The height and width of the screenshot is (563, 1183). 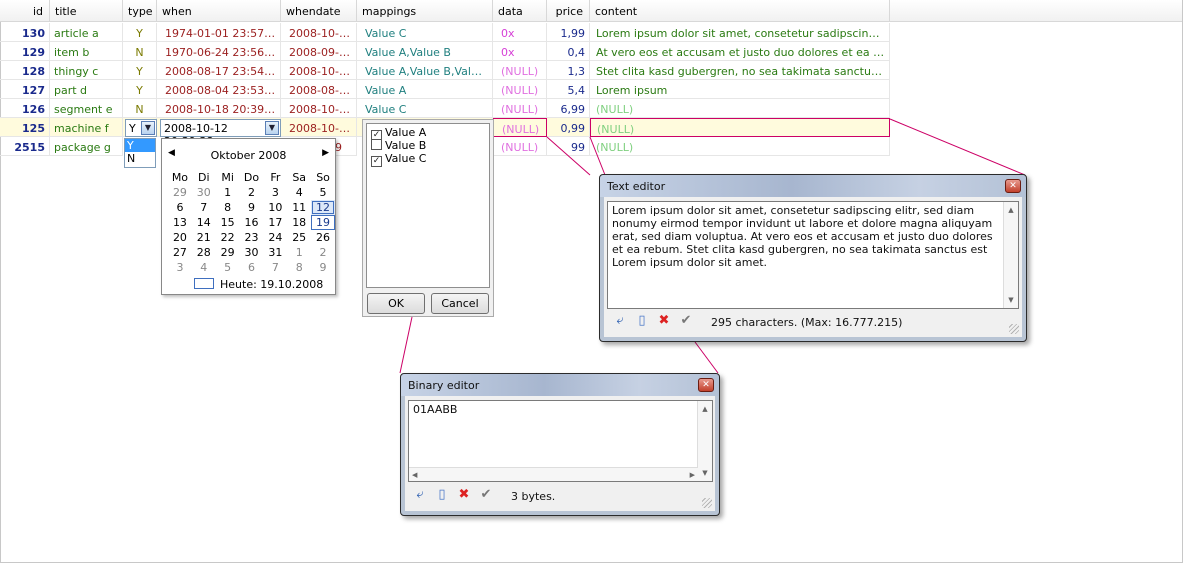 What do you see at coordinates (740, 89) in the screenshot?
I see `cell-content: Lorem ipsum` at bounding box center [740, 89].